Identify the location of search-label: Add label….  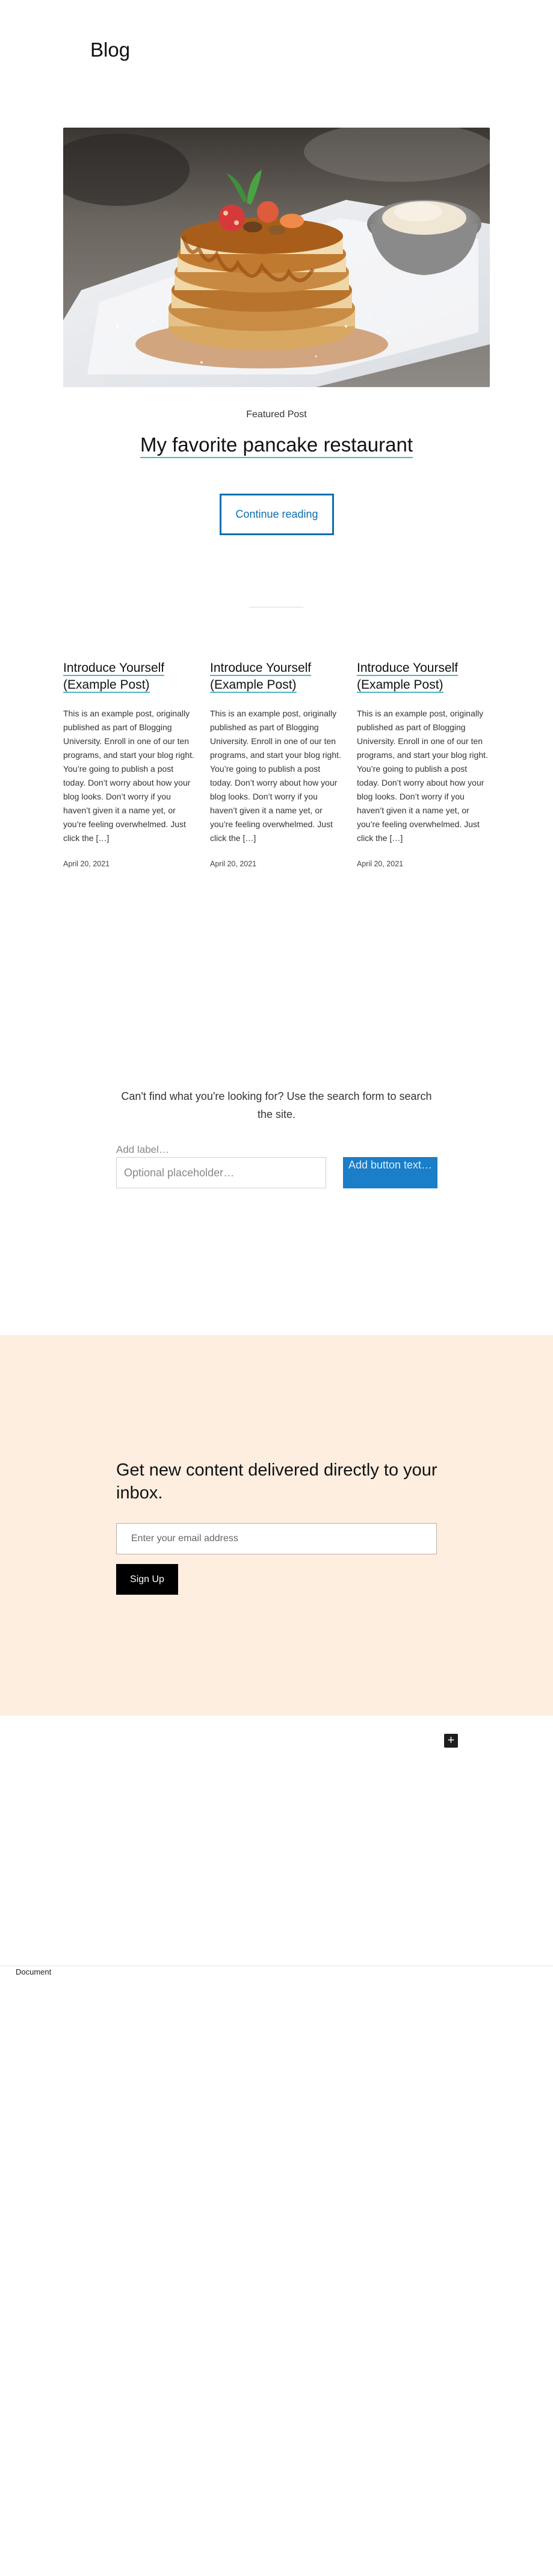
(142, 1150).